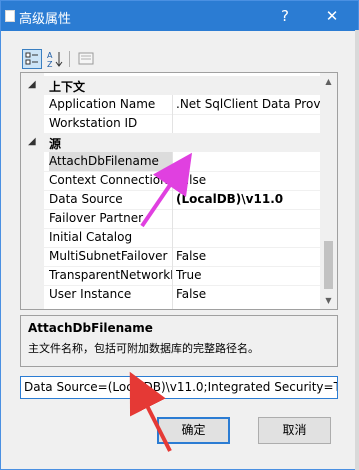 Image resolution: width=359 pixels, height=470 pixels. What do you see at coordinates (294, 430) in the screenshot?
I see `cancel-button: 取消` at bounding box center [294, 430].